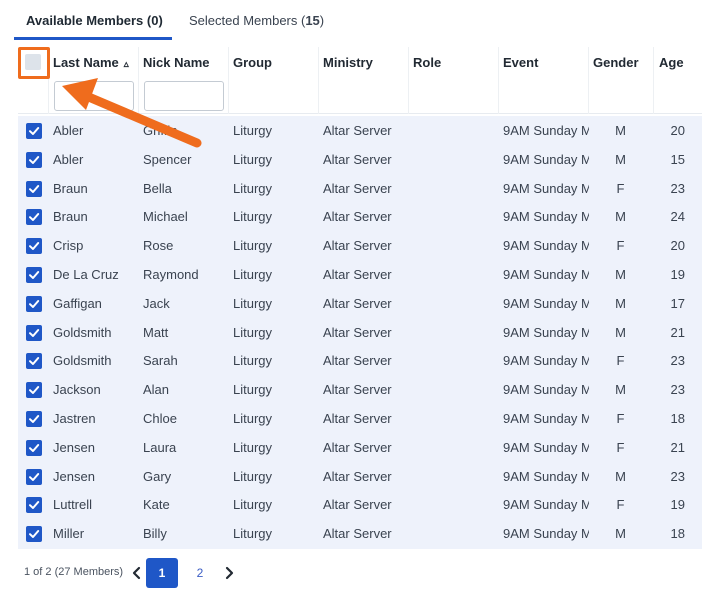 The image size is (712, 596). What do you see at coordinates (156, 505) in the screenshot?
I see `cell-nick-name: Kate` at bounding box center [156, 505].